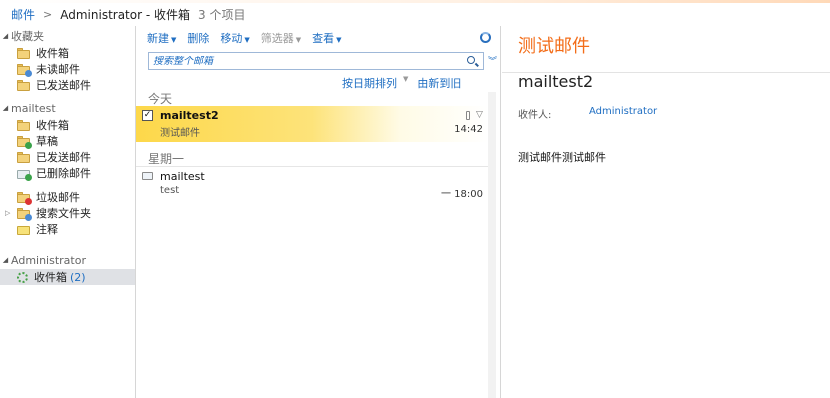 The width and height of the screenshot is (830, 398). Describe the element at coordinates (471, 60) in the screenshot. I see `search-icon` at that location.